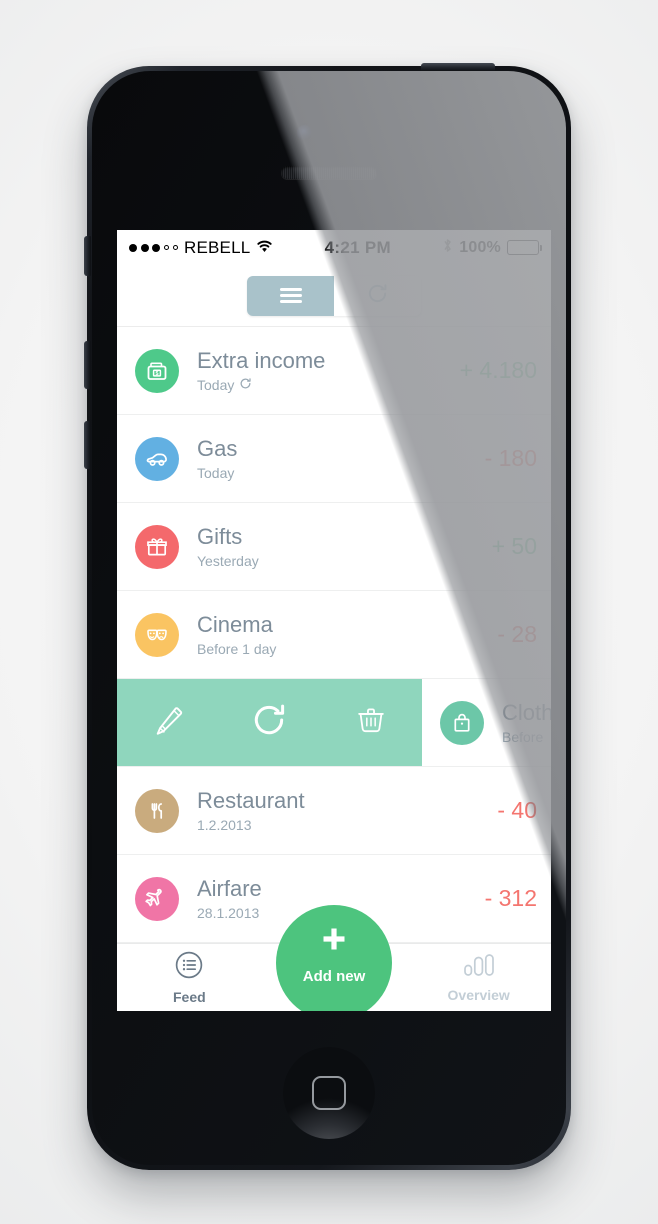 Image resolution: width=658 pixels, height=1224 pixels. I want to click on transaction-date: 28.1.2013, so click(228, 912).